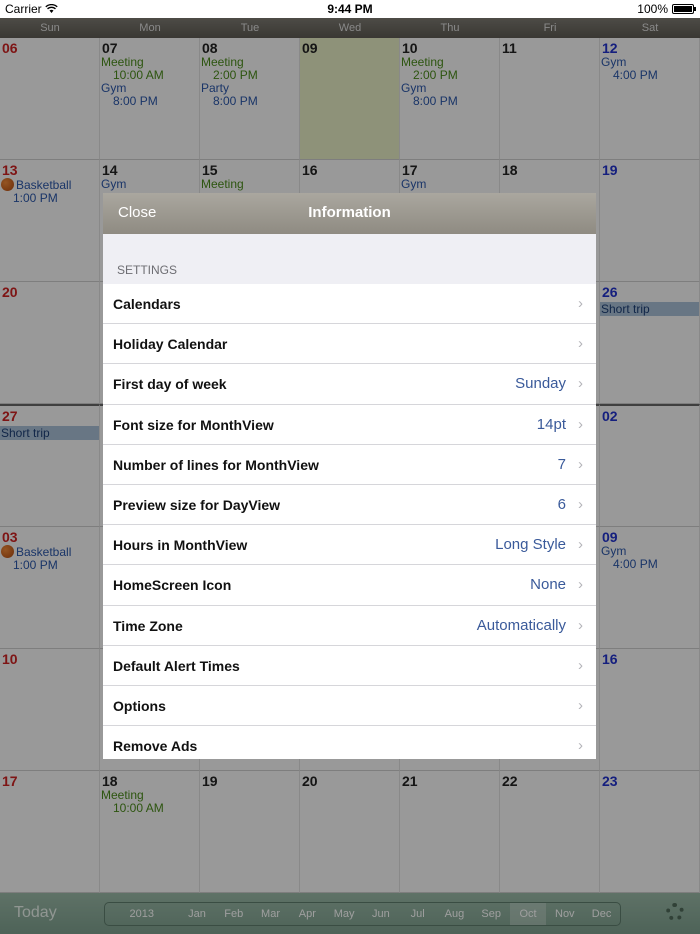  Describe the element at coordinates (148, 625) in the screenshot. I see `settings-row-label: Time Zone` at that location.